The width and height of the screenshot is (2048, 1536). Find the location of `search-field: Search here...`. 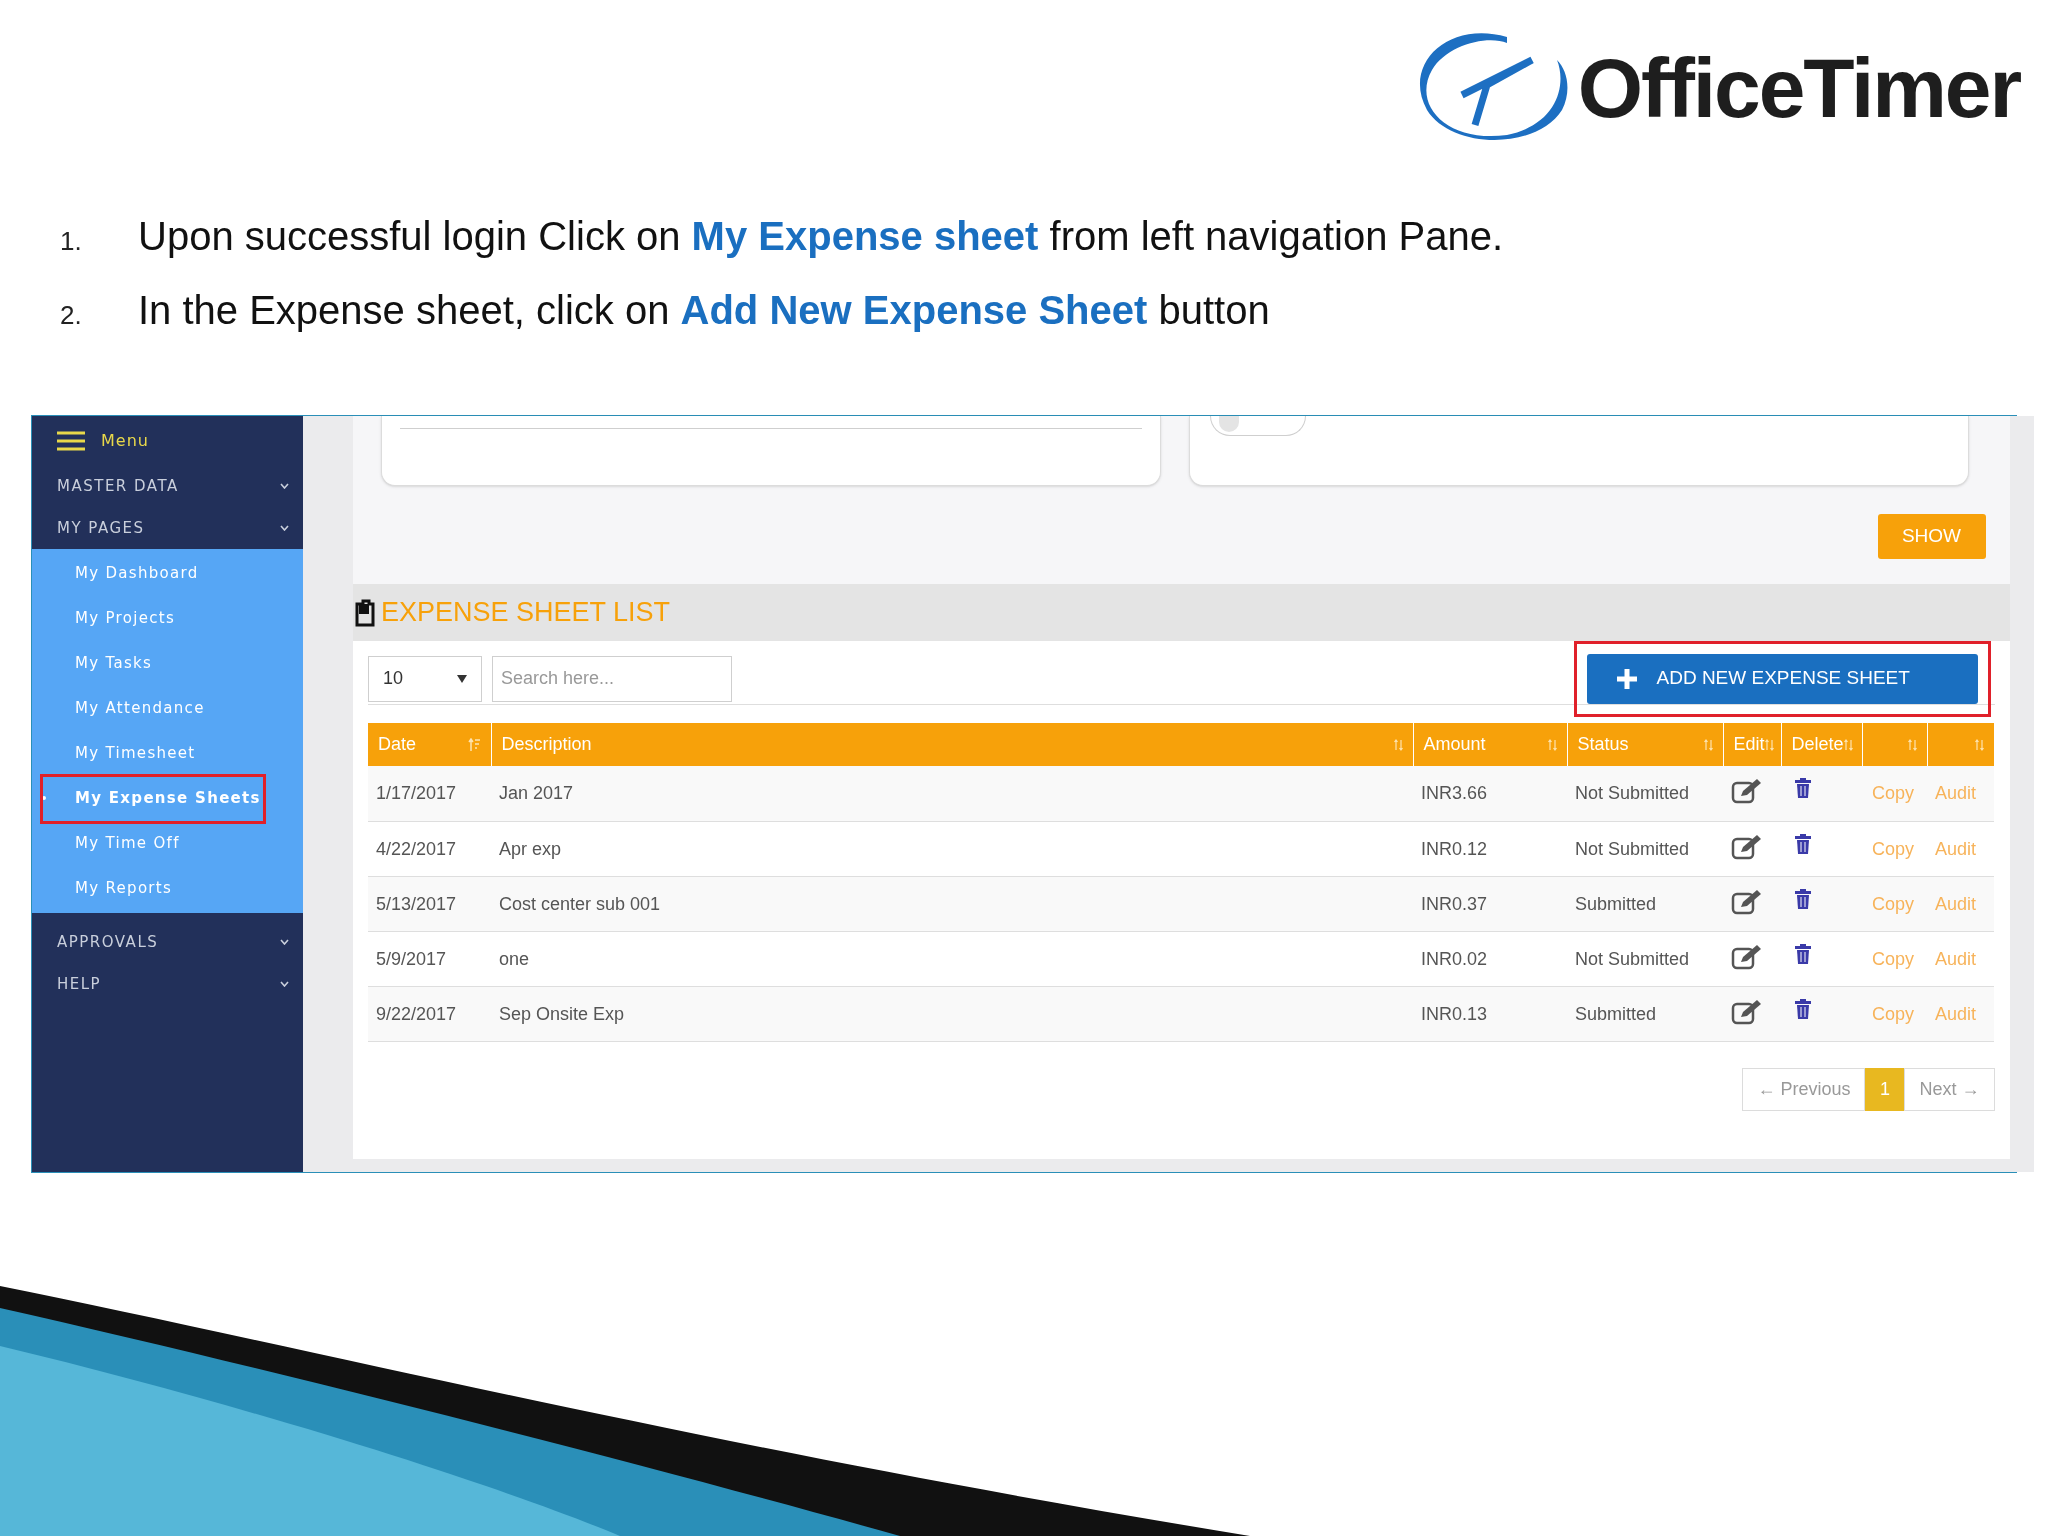

search-field: Search here... is located at coordinates (612, 678).